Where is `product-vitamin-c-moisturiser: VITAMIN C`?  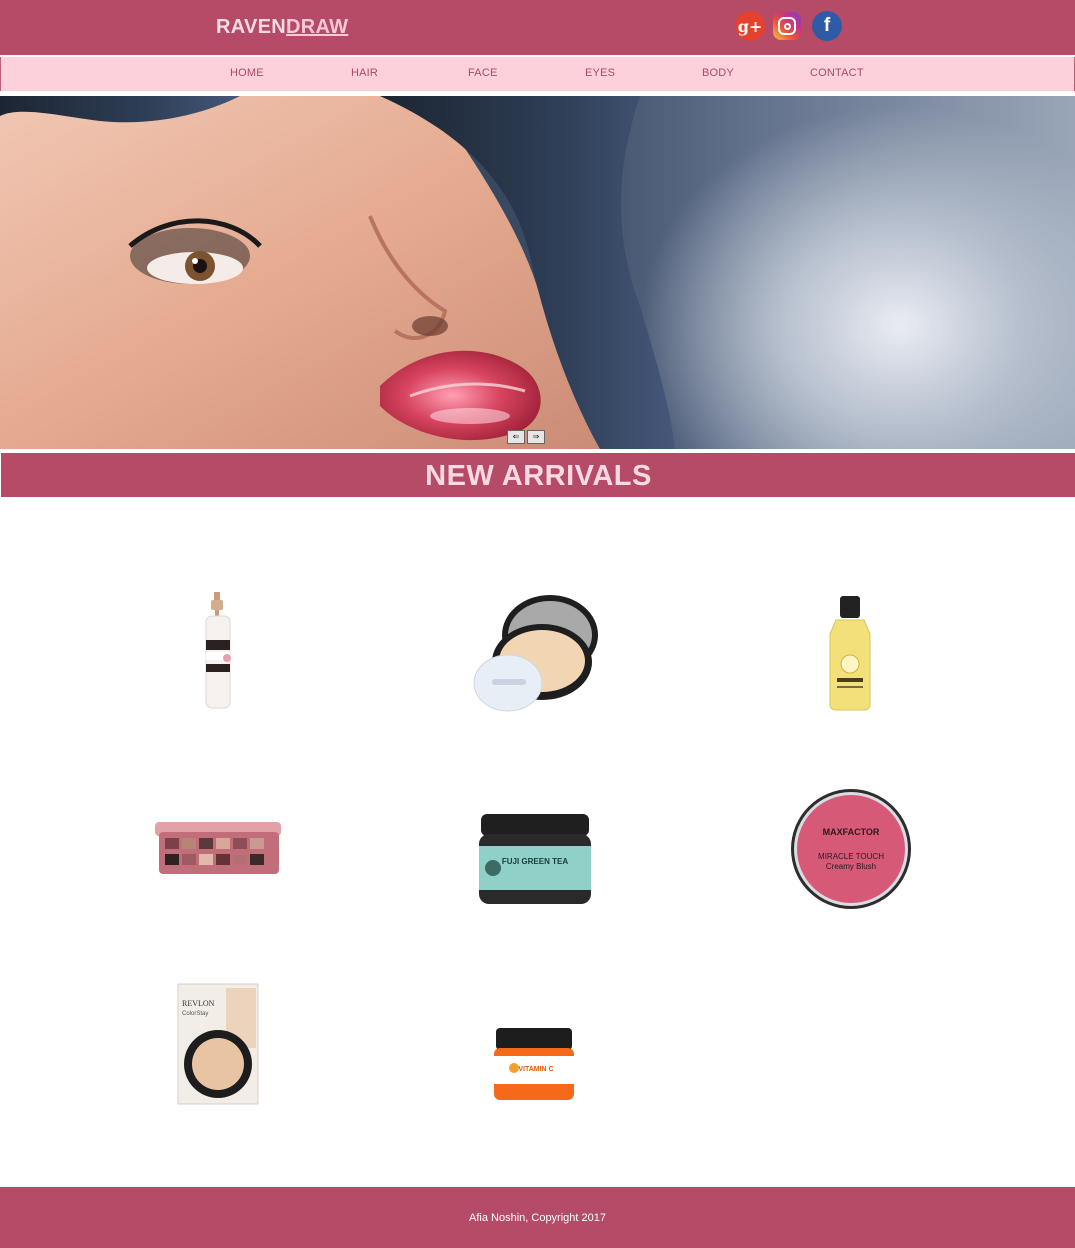
product-vitamin-c-moisturiser: VITAMIN C is located at coordinates (534, 1068).